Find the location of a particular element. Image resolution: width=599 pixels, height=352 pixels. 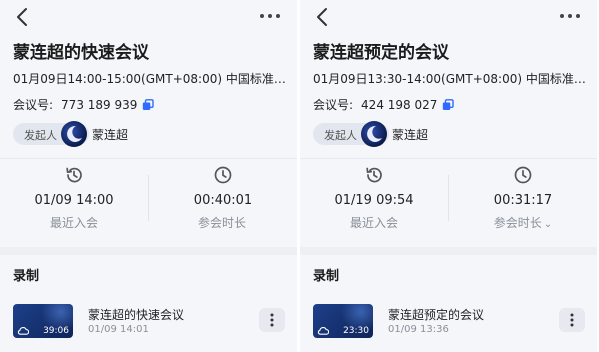

recording-time: 01/09 14:01 is located at coordinates (118, 329).